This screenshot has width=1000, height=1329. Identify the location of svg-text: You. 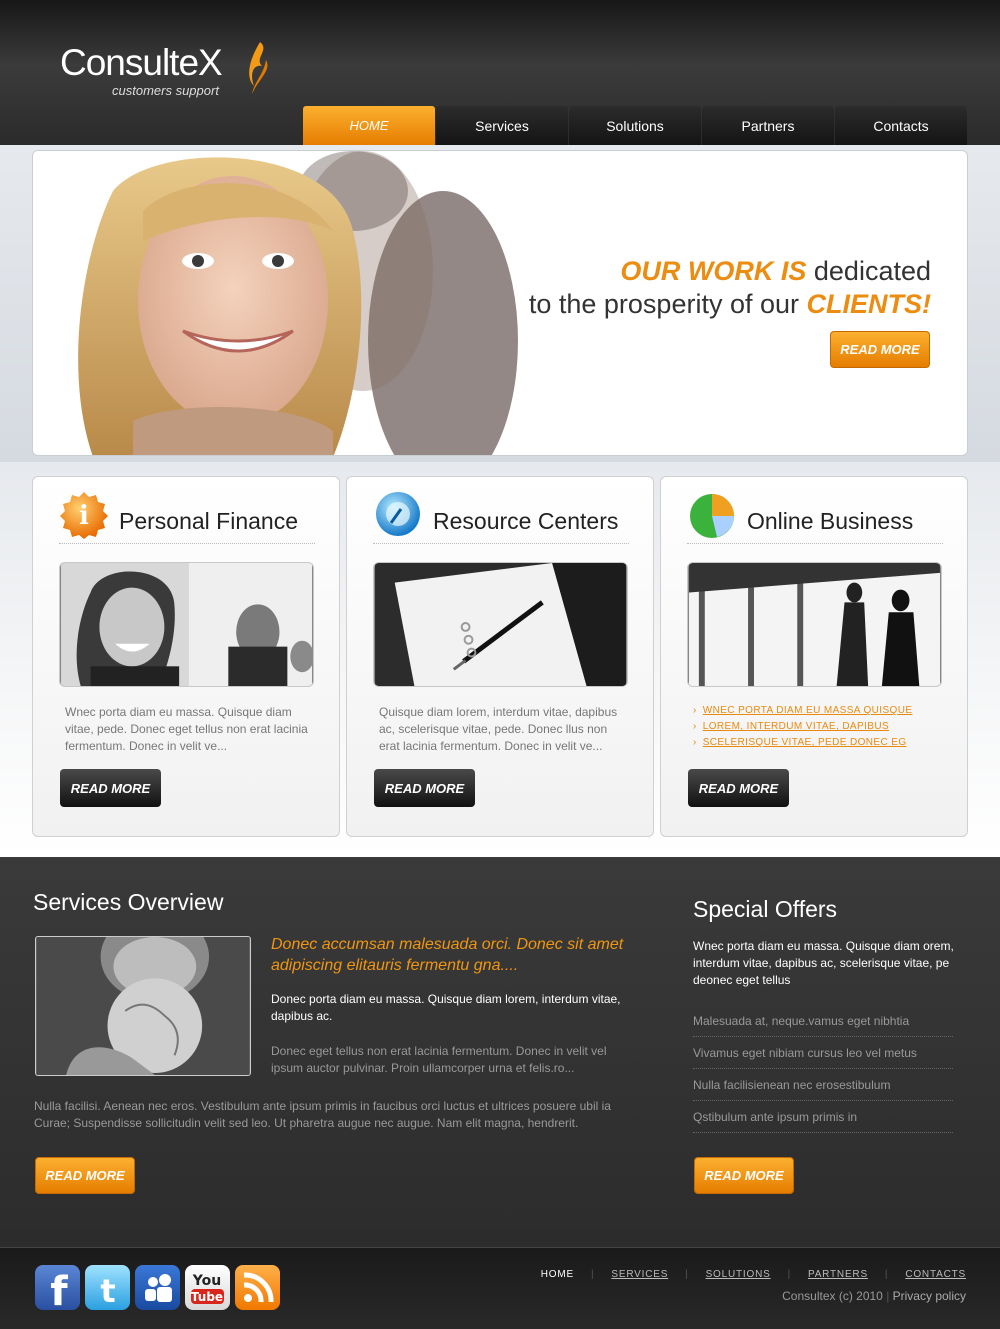
(206, 1281).